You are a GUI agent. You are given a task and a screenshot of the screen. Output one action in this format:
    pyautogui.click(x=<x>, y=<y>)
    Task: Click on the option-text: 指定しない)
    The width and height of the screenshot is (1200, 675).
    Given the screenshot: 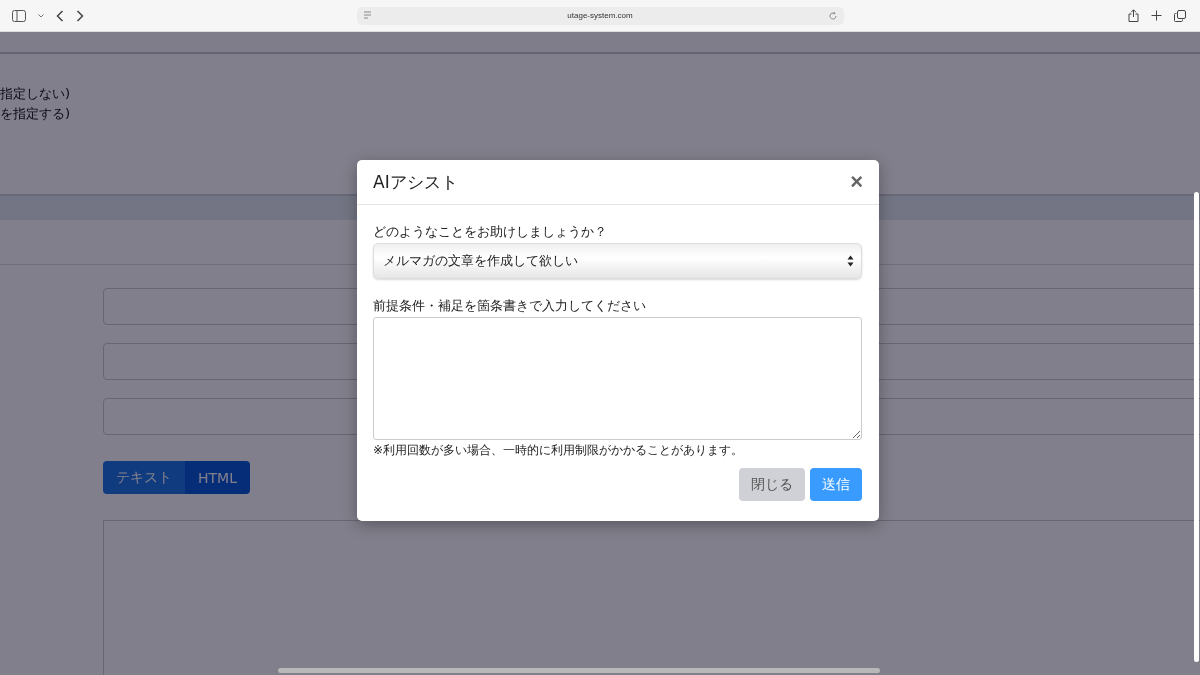 What is the action you would take?
    pyautogui.click(x=36, y=94)
    